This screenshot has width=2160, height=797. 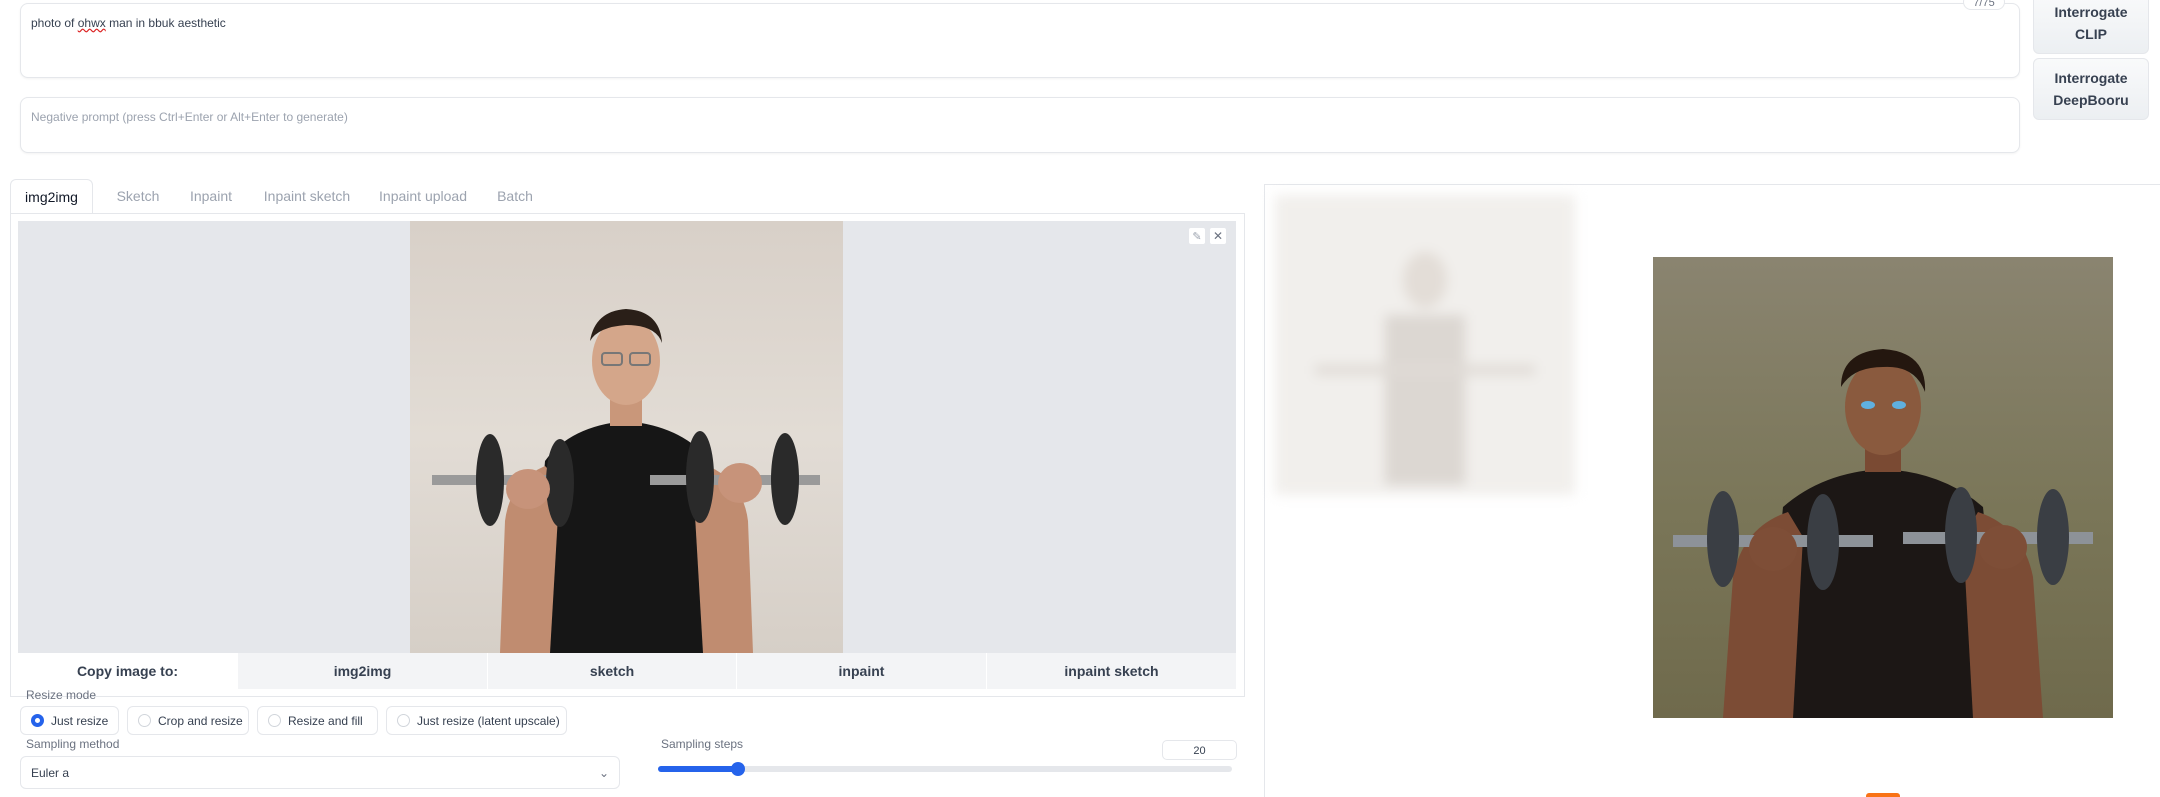 I want to click on resize-option-label: Resize and fill, so click(x=325, y=720).